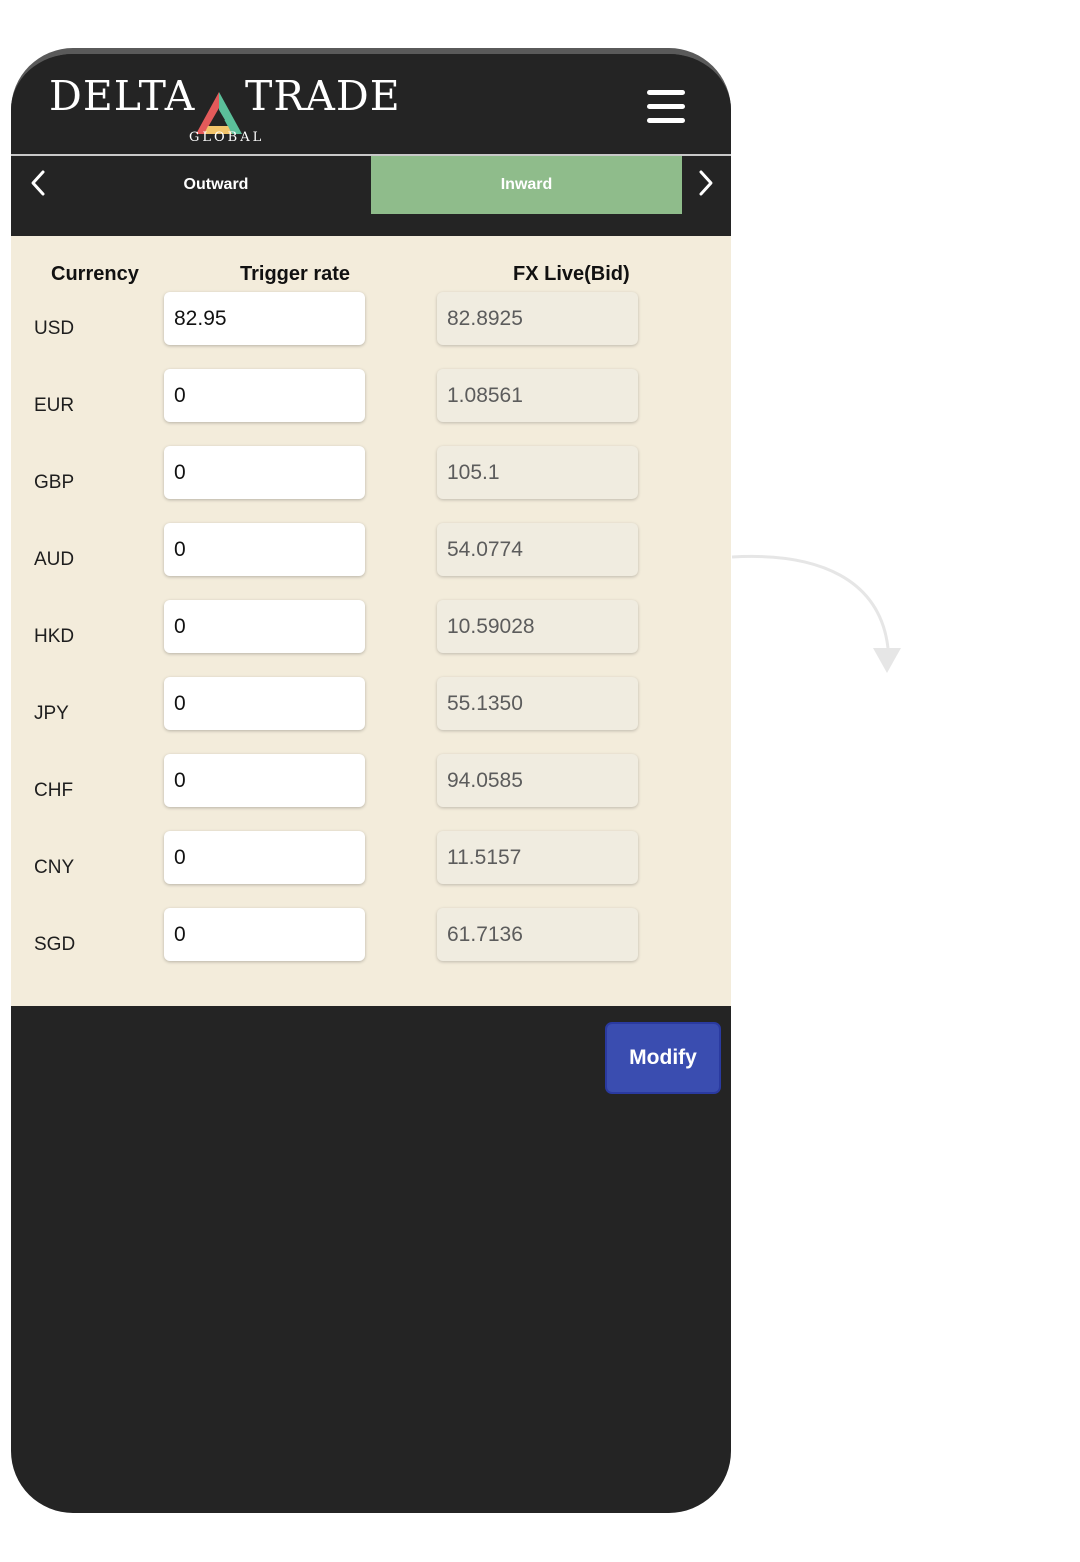  Describe the element at coordinates (371, 484) in the screenshot. I see `rate-row-gbp: GBP` at that location.